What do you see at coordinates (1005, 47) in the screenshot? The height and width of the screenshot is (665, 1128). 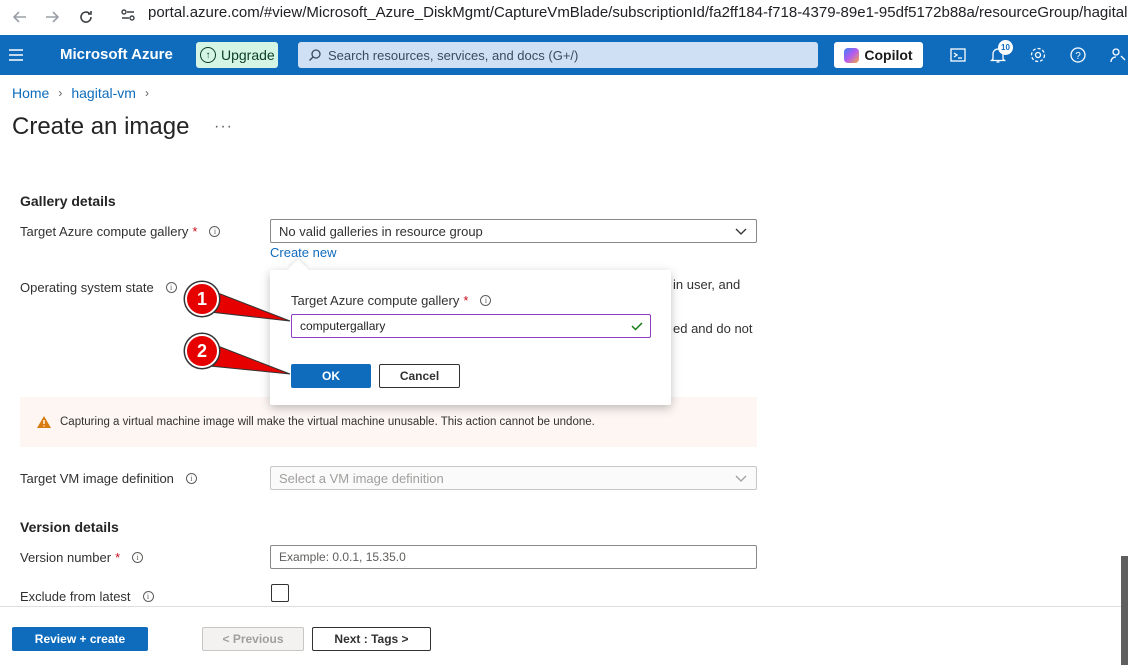 I see `notification-badge: 10` at bounding box center [1005, 47].